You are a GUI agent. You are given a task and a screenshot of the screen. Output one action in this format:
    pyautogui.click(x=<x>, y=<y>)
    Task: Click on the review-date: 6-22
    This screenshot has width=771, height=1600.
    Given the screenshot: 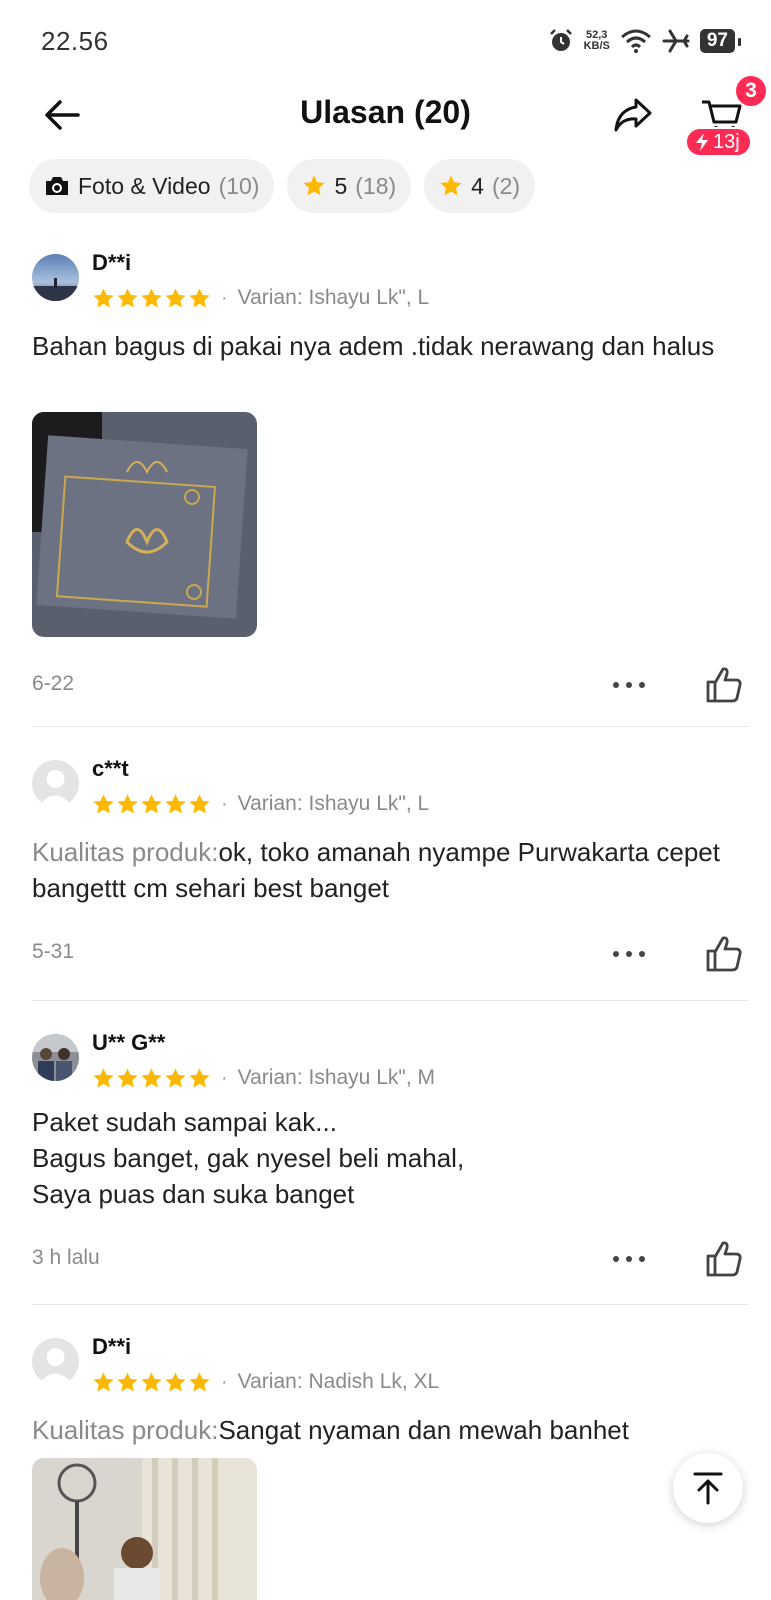 What is the action you would take?
    pyautogui.click(x=53, y=683)
    